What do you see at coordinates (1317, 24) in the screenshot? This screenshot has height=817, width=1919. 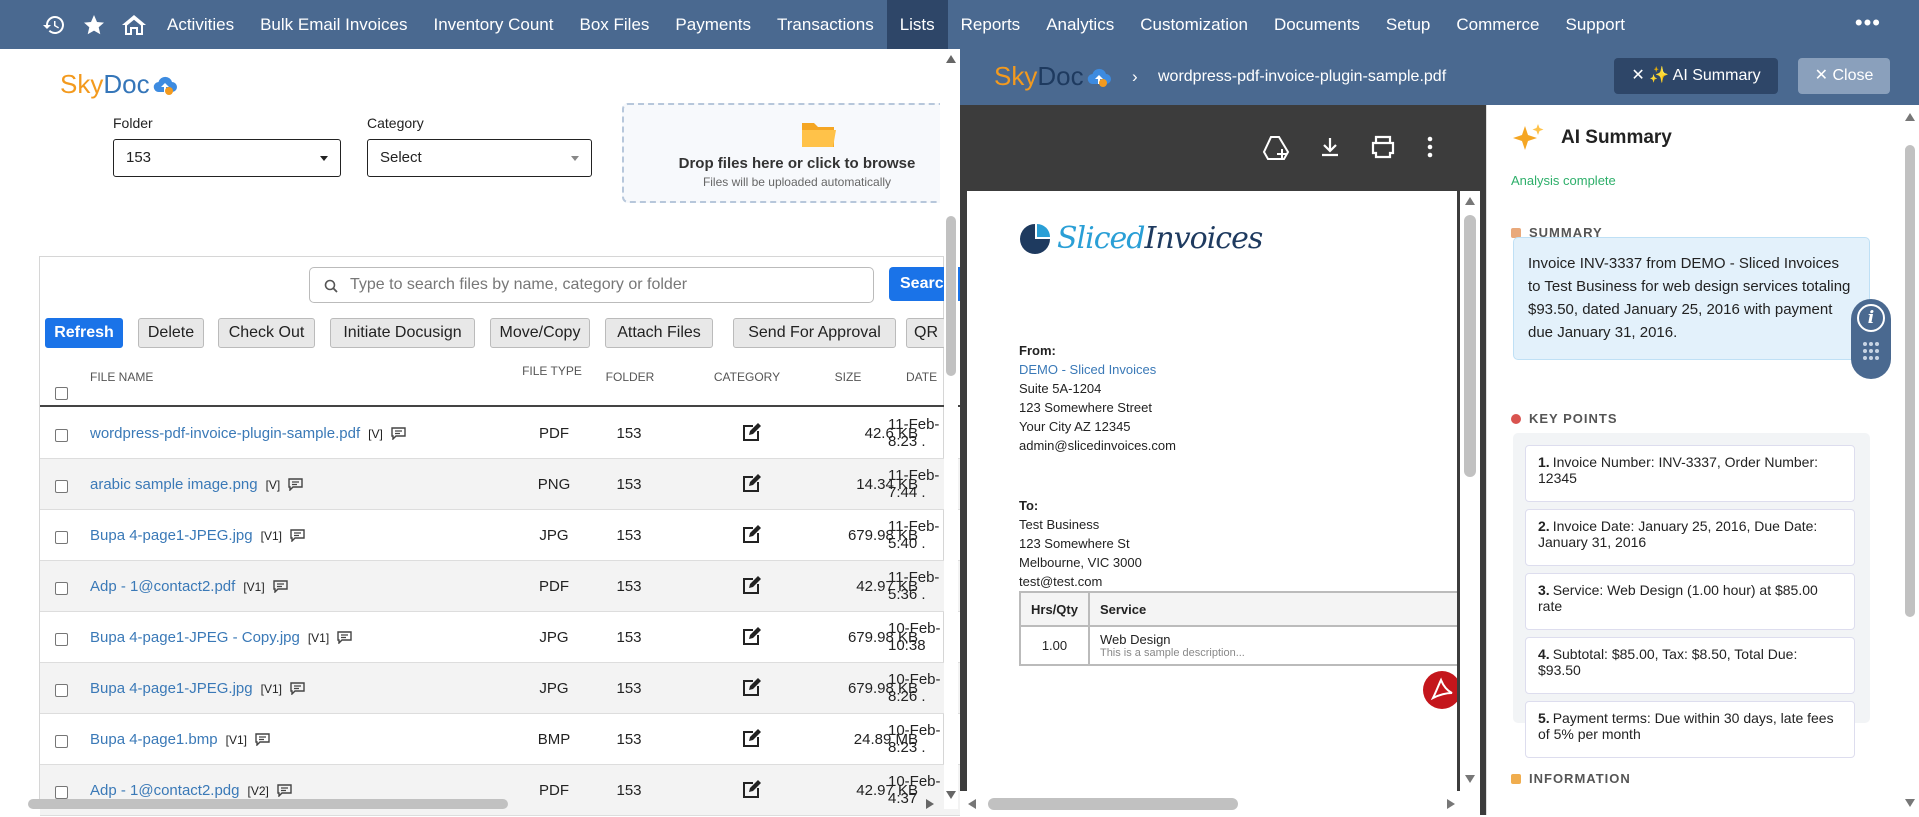 I see `nav-item-documents: Documents` at bounding box center [1317, 24].